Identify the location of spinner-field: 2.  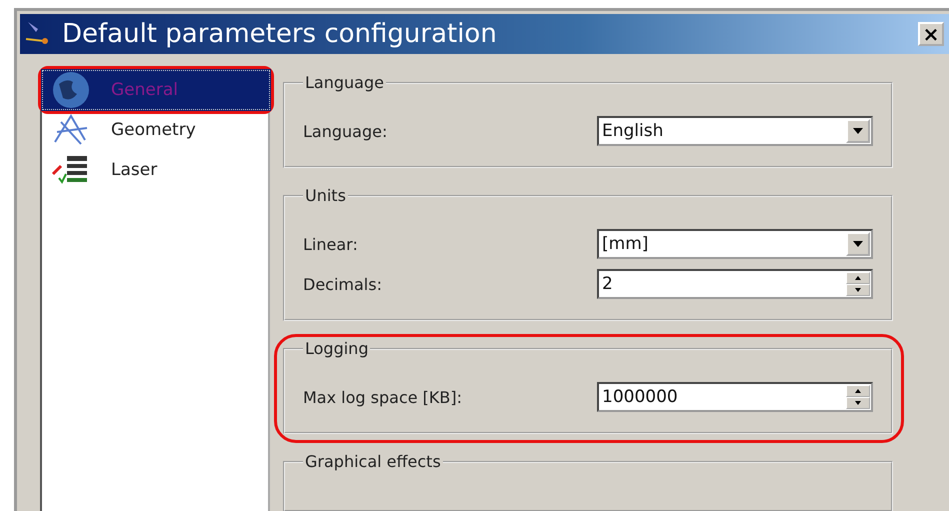
(735, 284).